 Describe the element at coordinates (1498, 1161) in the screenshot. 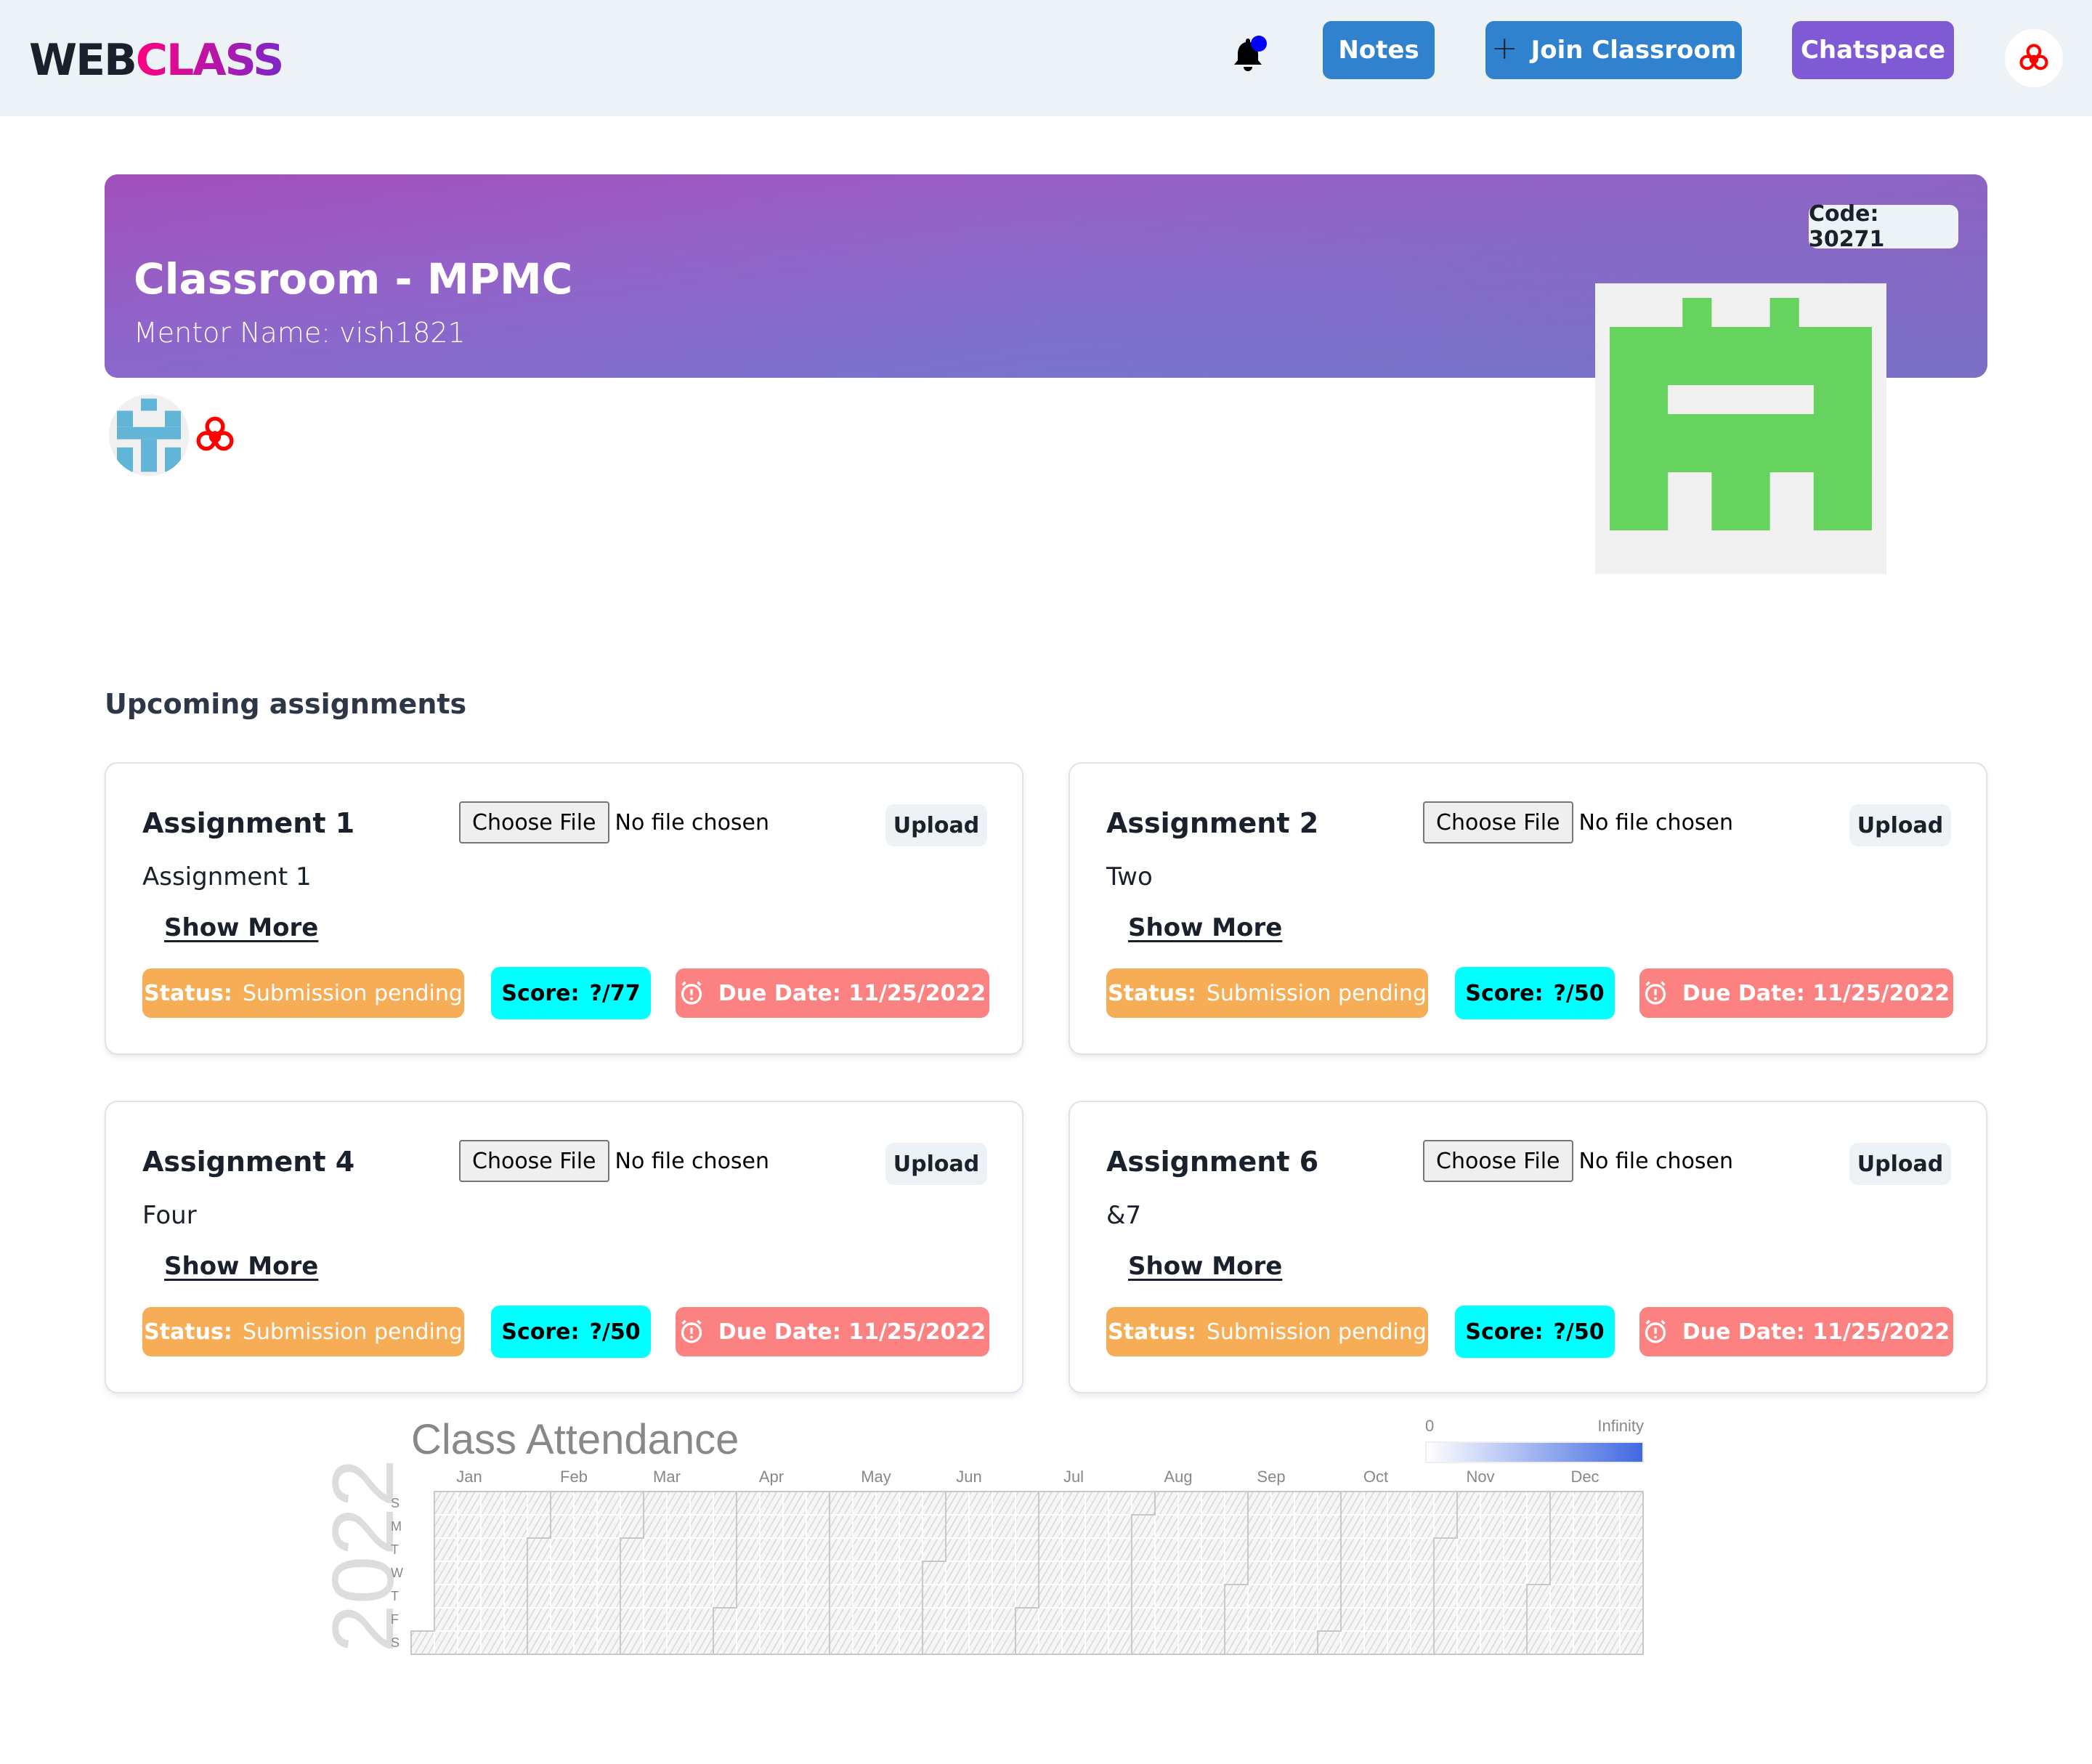

I see `choose-file-button: Choose File` at that location.